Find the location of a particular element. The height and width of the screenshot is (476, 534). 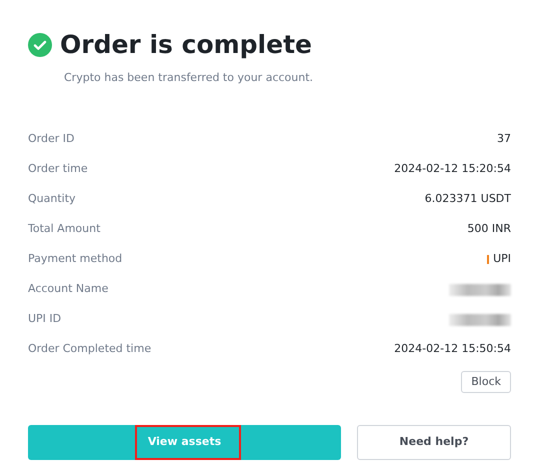

detail-value: 2024-02-12 15:50:54 is located at coordinates (452, 349).